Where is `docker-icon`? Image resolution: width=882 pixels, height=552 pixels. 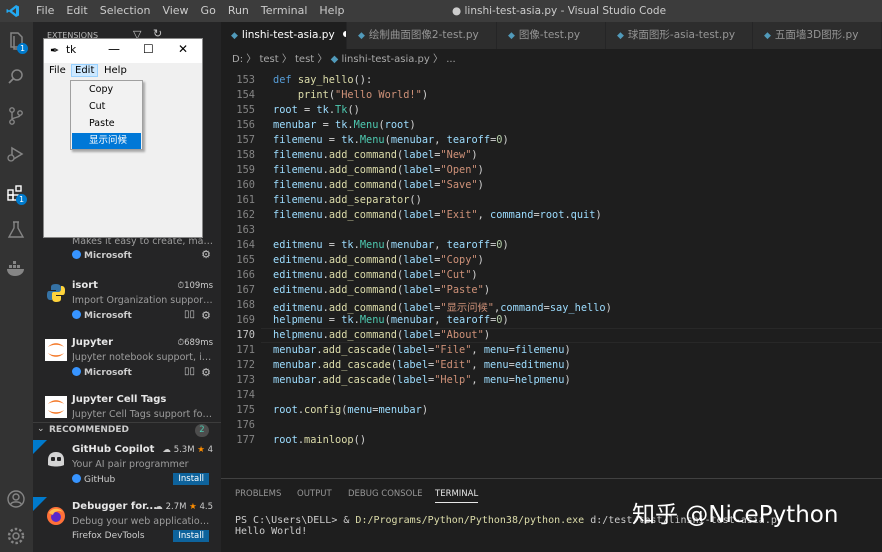 docker-icon is located at coordinates (16, 269).